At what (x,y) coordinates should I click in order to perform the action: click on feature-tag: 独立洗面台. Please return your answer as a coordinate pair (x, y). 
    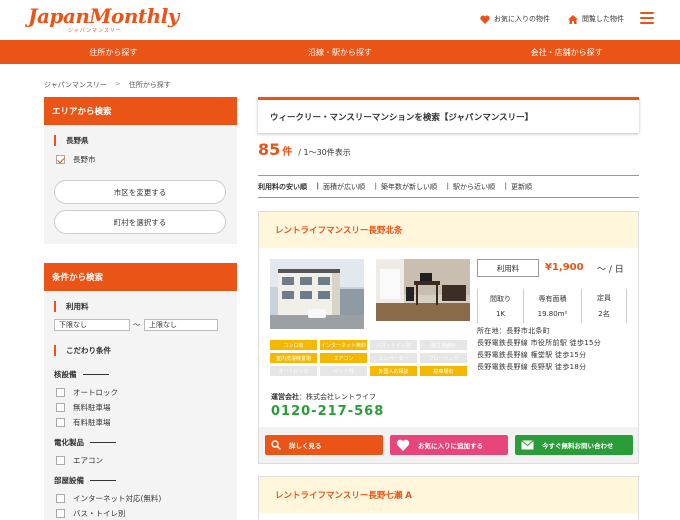
    Looking at the image, I should click on (443, 345).